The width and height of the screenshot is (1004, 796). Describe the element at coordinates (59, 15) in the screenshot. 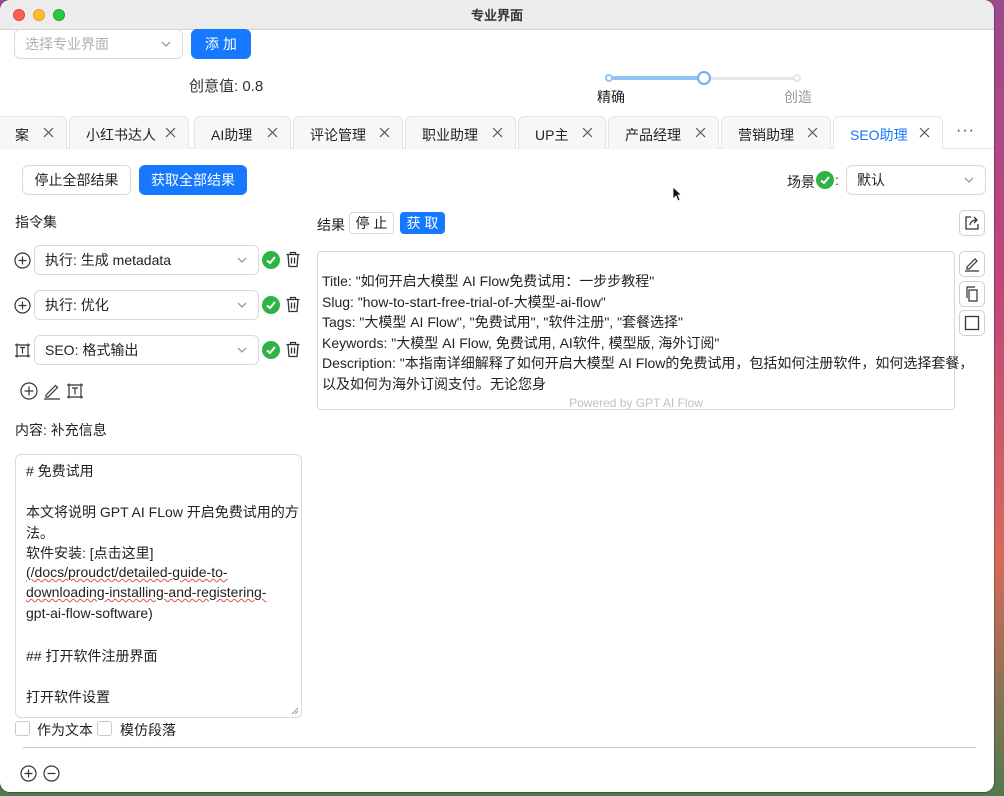

I see `zoom-window-button` at that location.